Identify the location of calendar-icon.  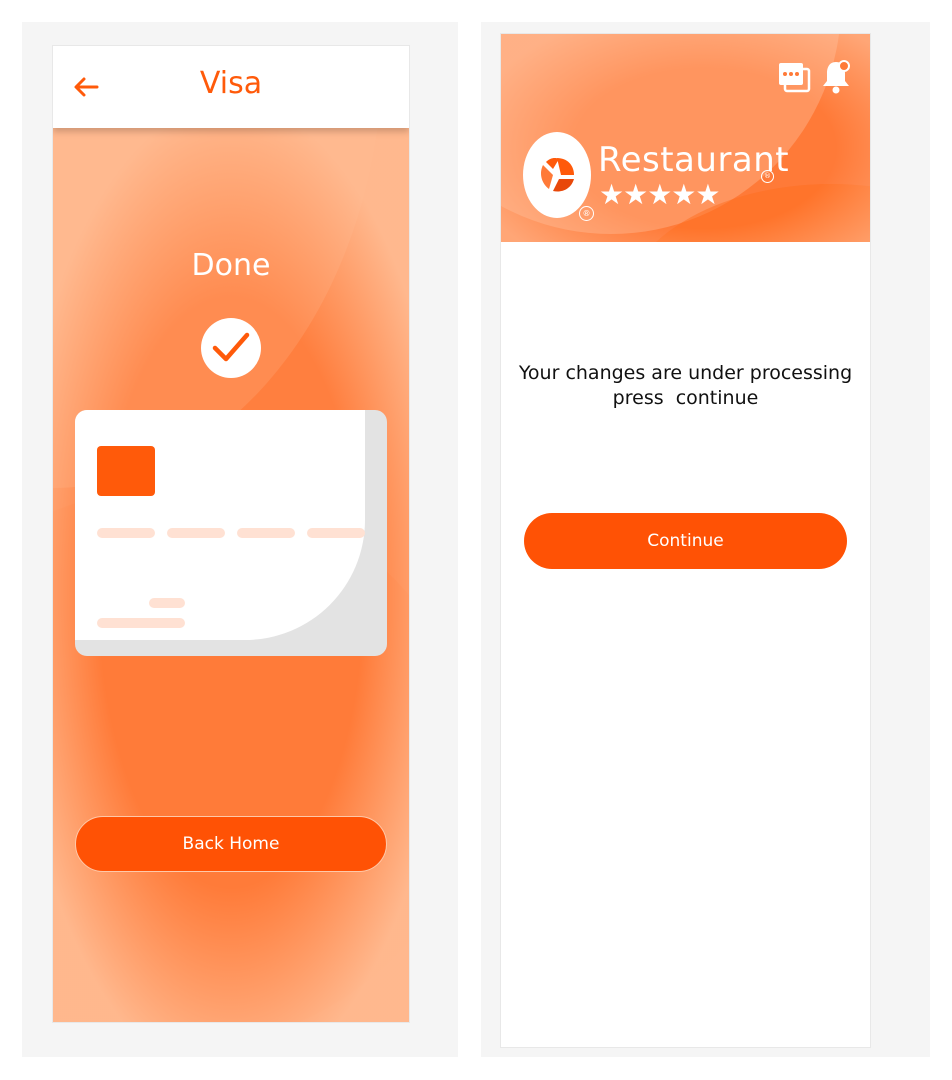
(794, 77).